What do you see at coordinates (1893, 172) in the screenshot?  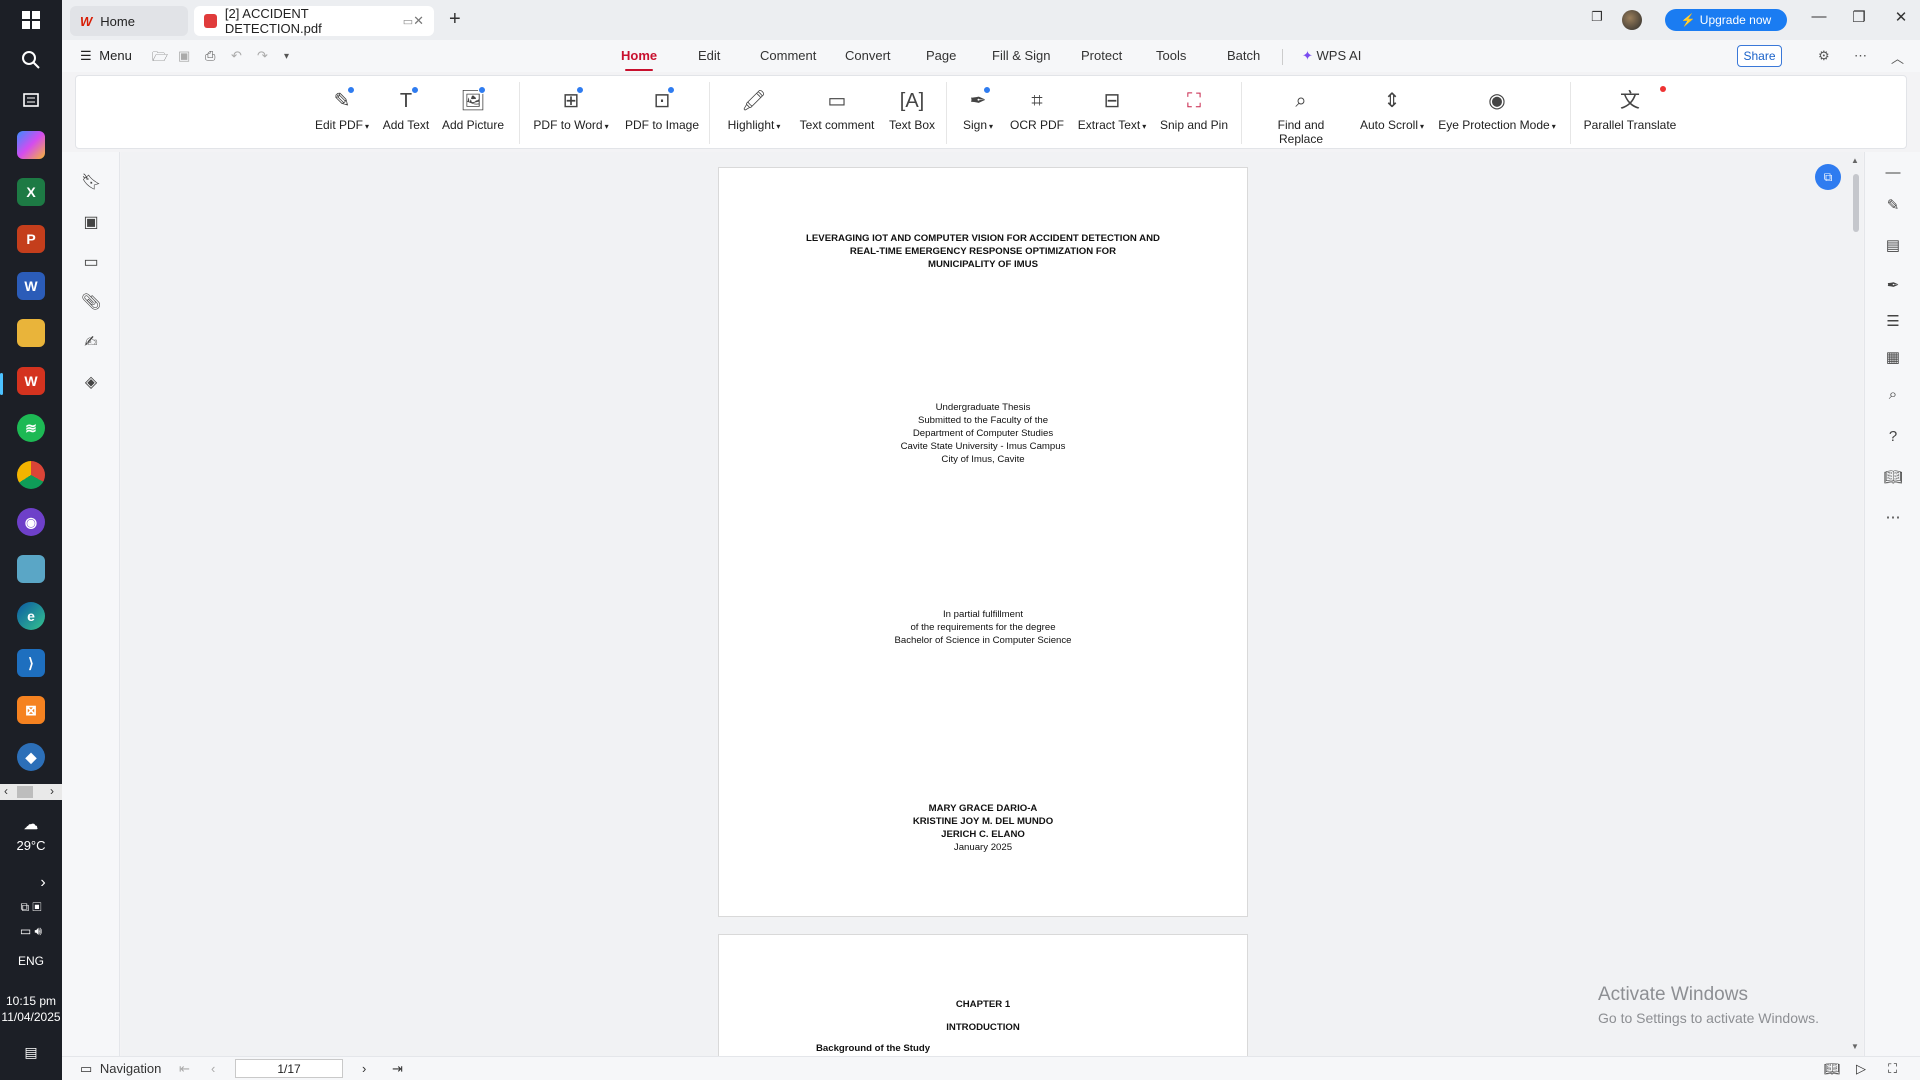 I see `collapse-panel-icon: —` at bounding box center [1893, 172].